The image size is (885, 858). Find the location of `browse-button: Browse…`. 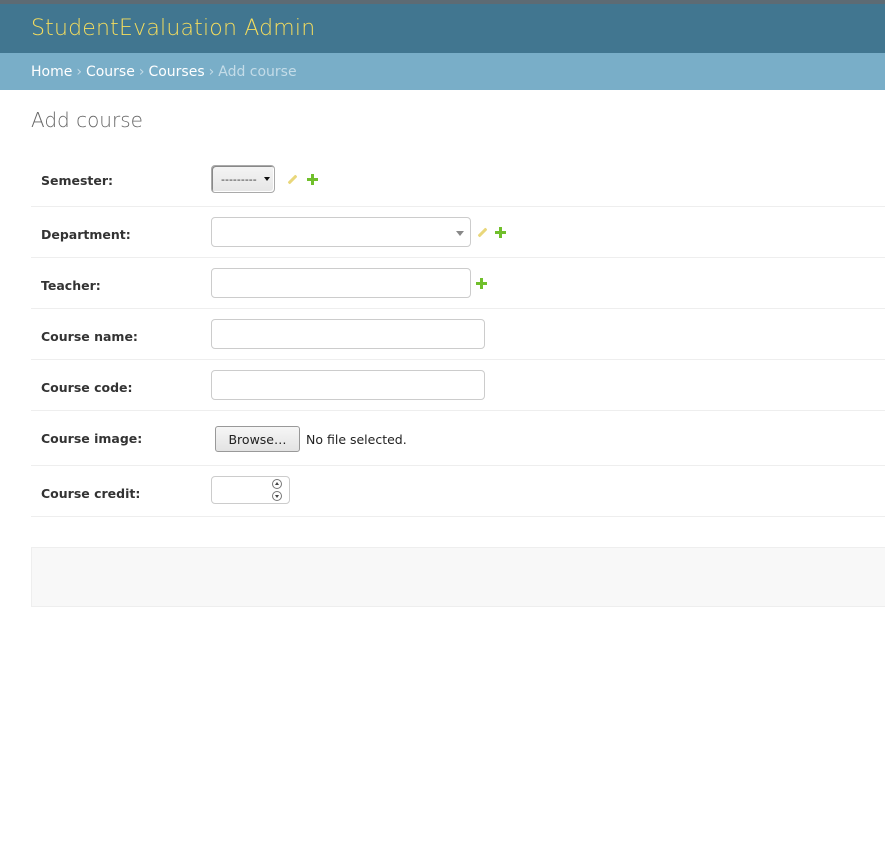

browse-button: Browse… is located at coordinates (257, 439).